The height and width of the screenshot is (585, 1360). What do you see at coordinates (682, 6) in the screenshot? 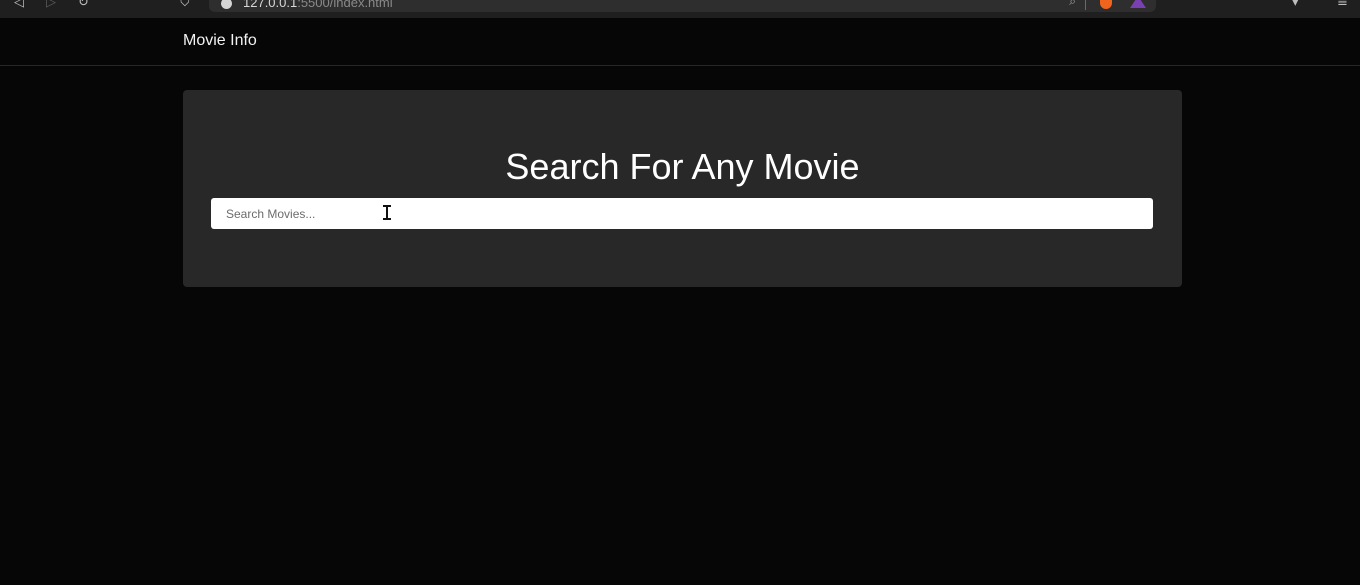
I see `address-bar: 127.0.0.1:5500/index.html ⌕` at bounding box center [682, 6].